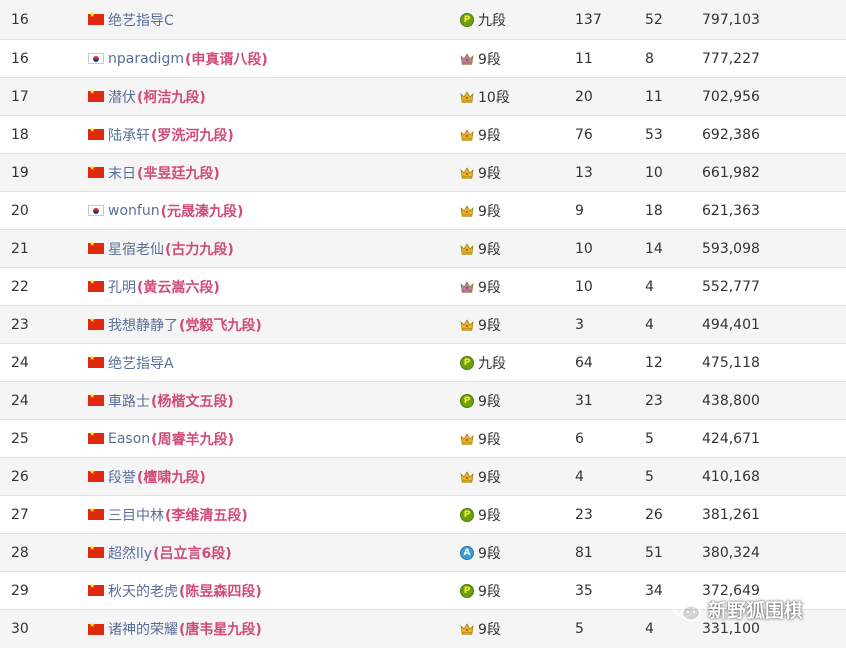 The image size is (846, 649). What do you see at coordinates (122, 173) in the screenshot?
I see `player-username: 末日` at bounding box center [122, 173].